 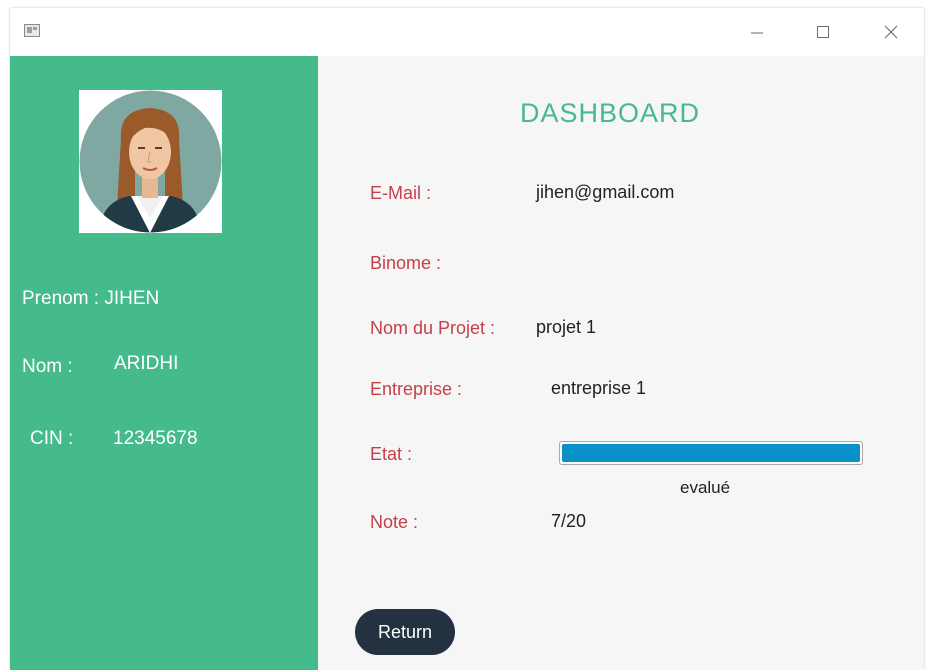 I want to click on entreprise-label: Entreprise :, so click(x=416, y=389).